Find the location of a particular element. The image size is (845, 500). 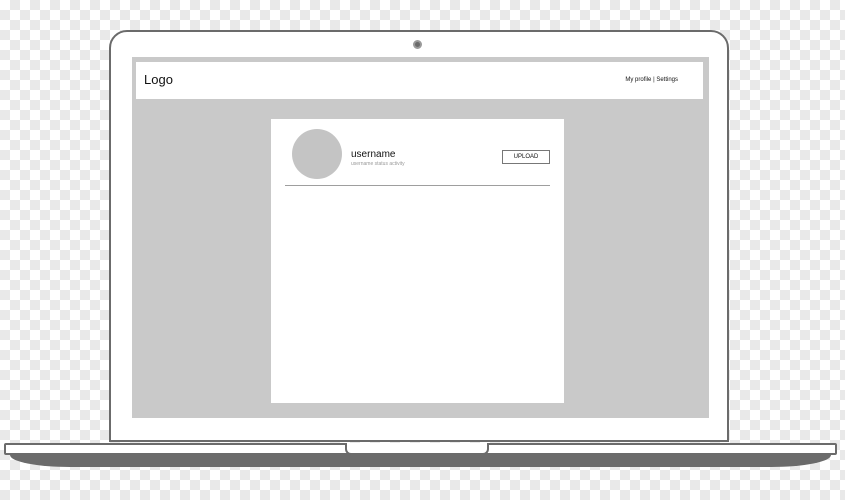

settings-link: Settings is located at coordinates (667, 80).